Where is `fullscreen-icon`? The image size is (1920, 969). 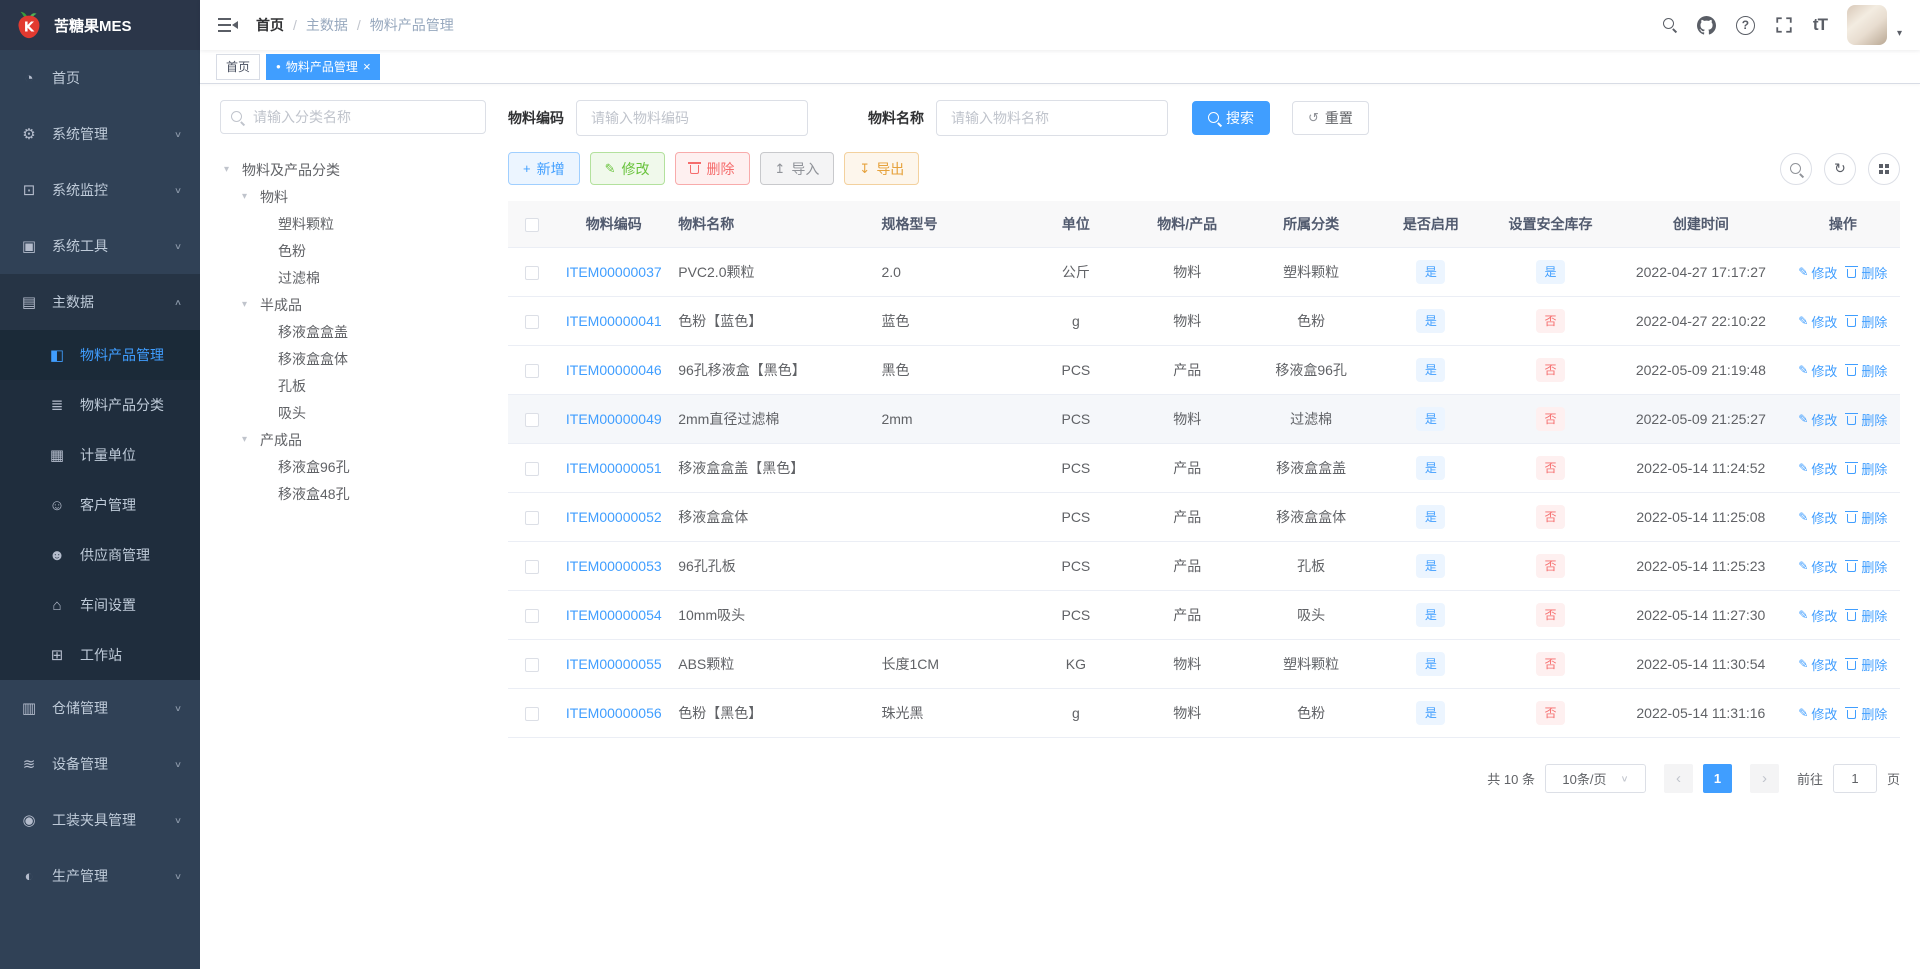
fullscreen-icon is located at coordinates (1784, 25).